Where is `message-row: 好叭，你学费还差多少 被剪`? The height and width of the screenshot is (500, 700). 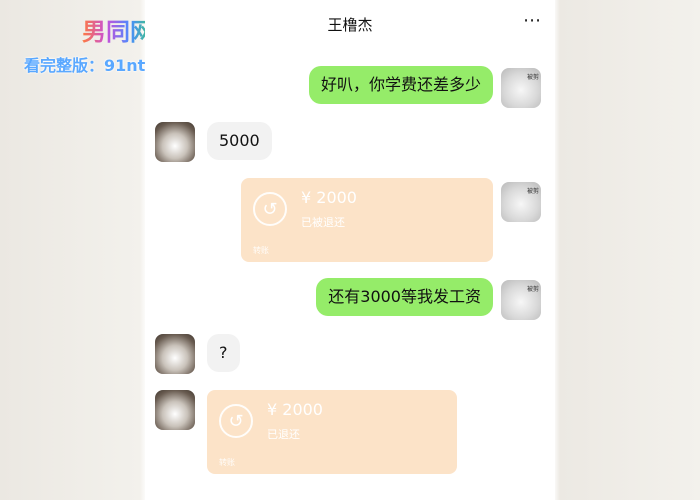 message-row: 好叭，你学费还差多少 被剪 is located at coordinates (350, 87).